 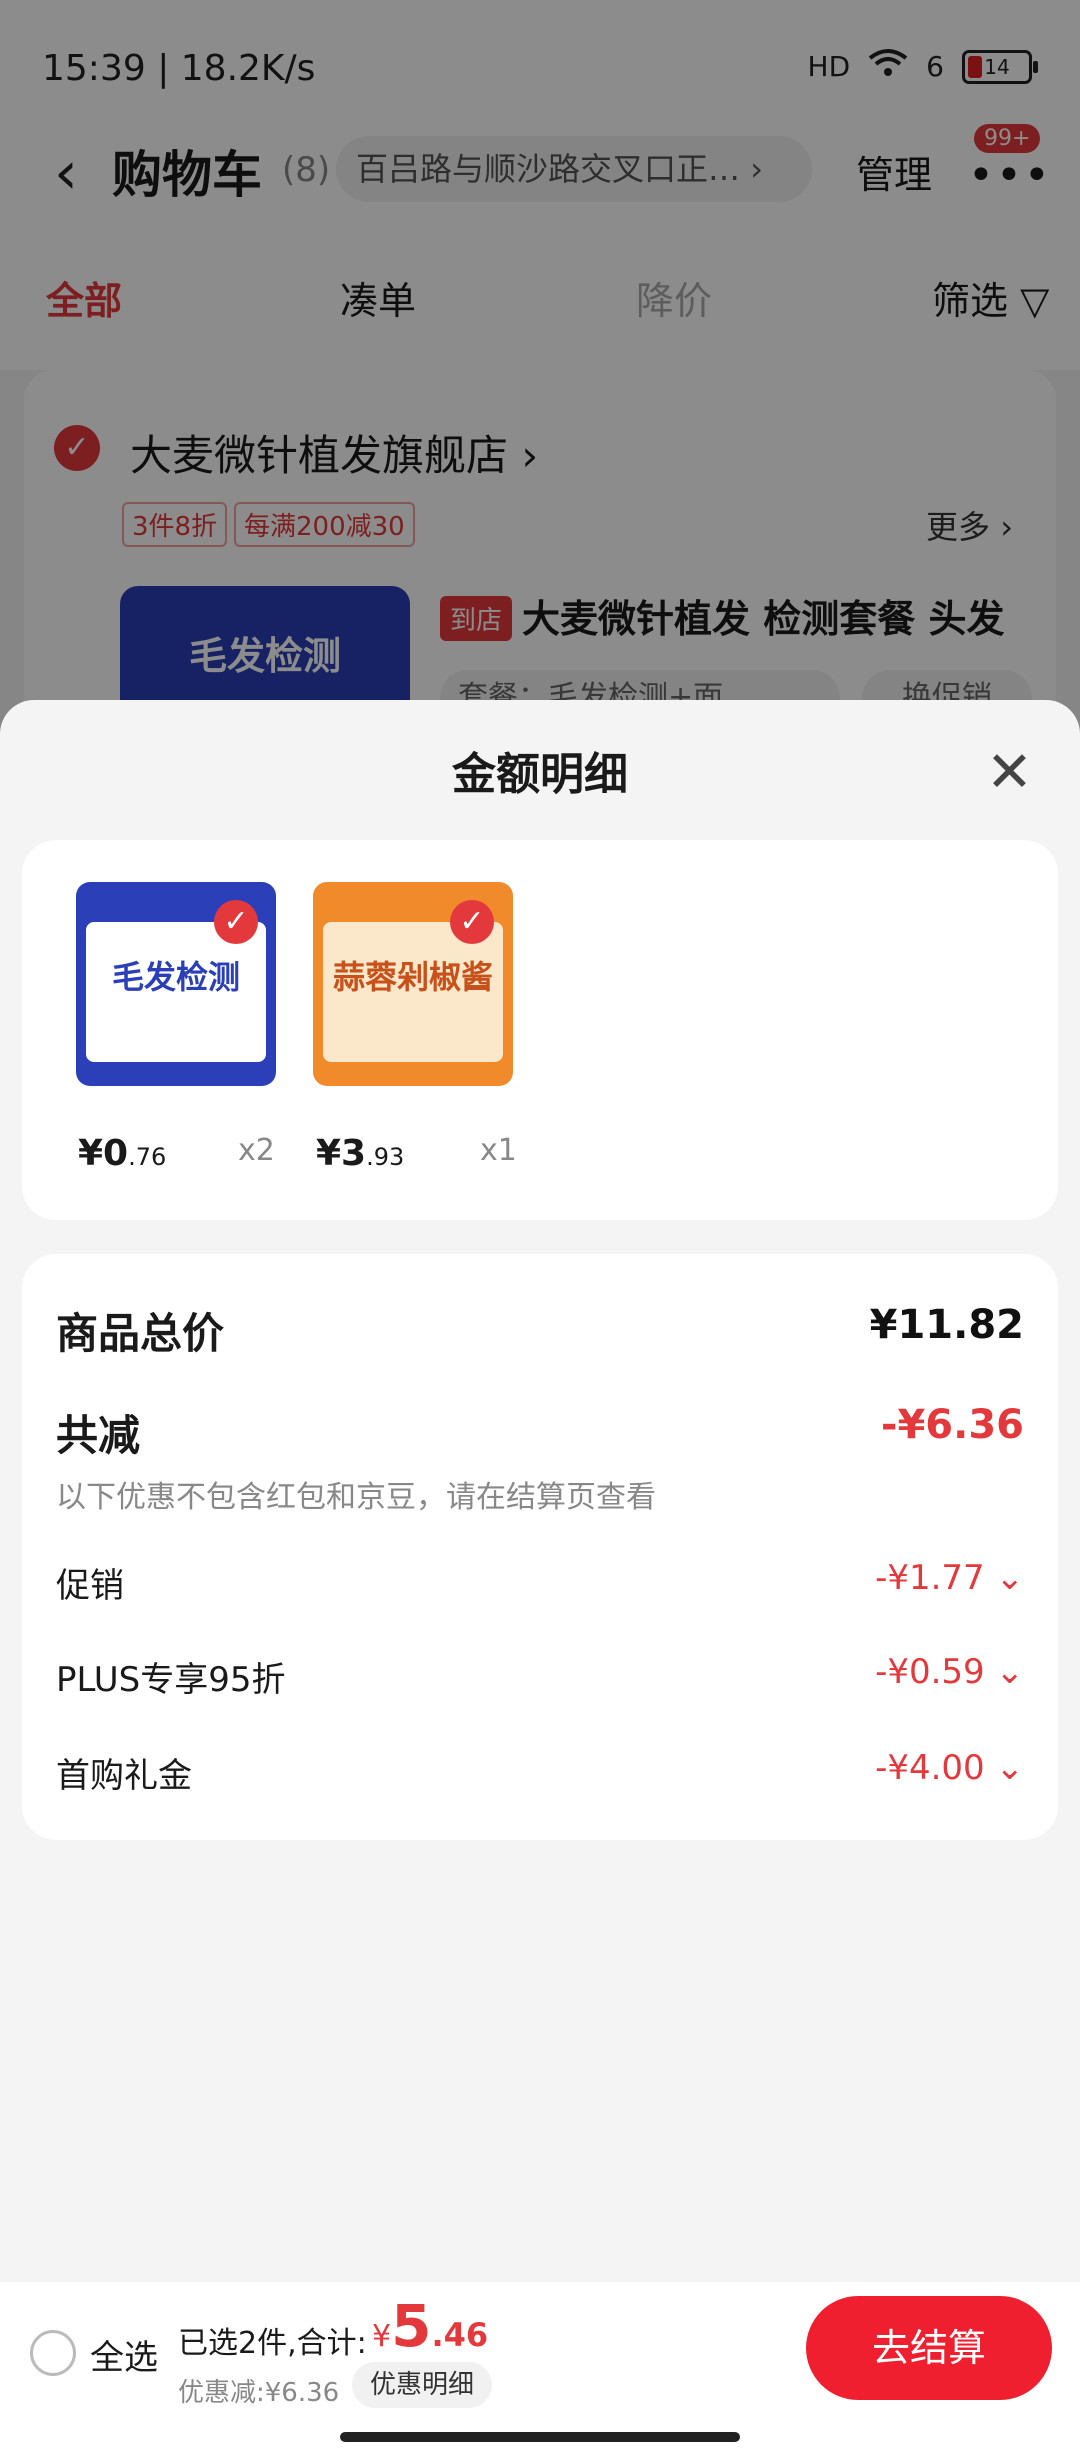 What do you see at coordinates (929, 2348) in the screenshot?
I see `checkout-button: 去结算` at bounding box center [929, 2348].